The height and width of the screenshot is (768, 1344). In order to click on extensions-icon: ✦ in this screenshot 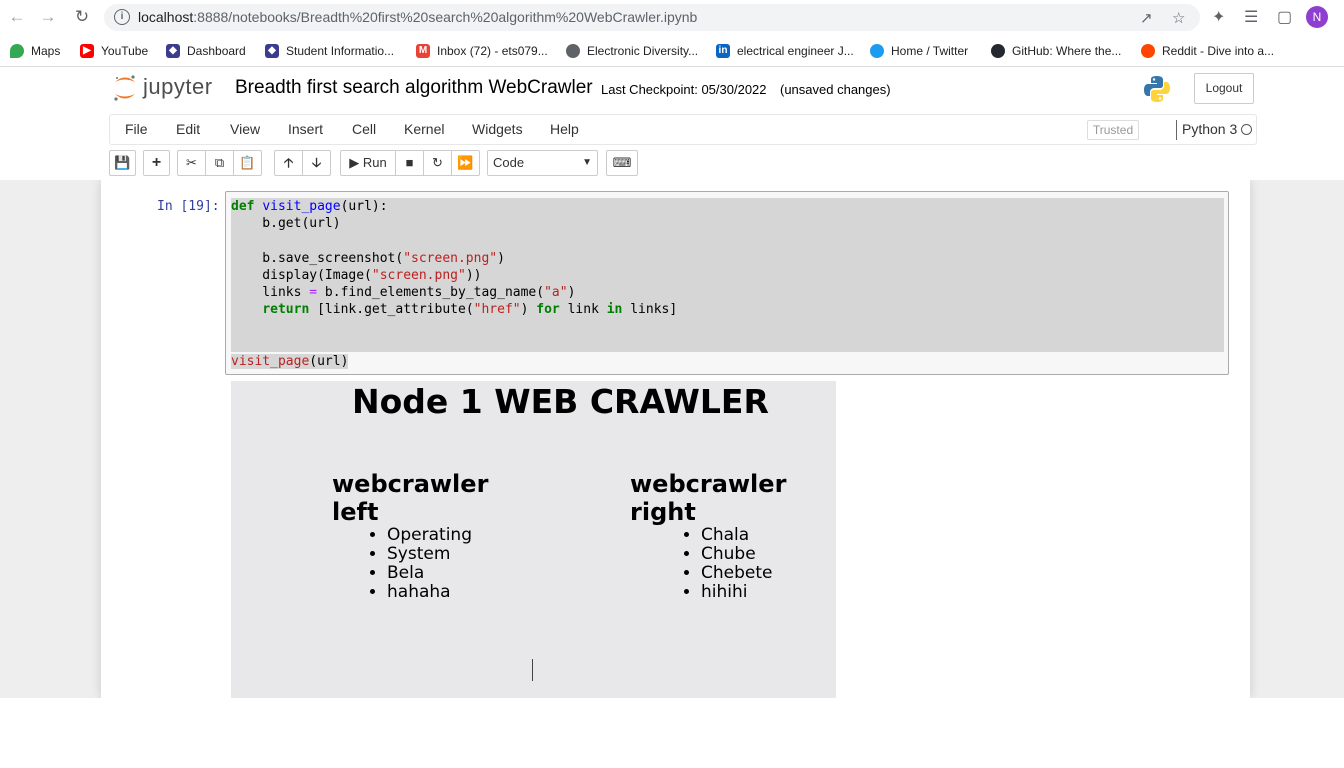, I will do `click(1218, 17)`.